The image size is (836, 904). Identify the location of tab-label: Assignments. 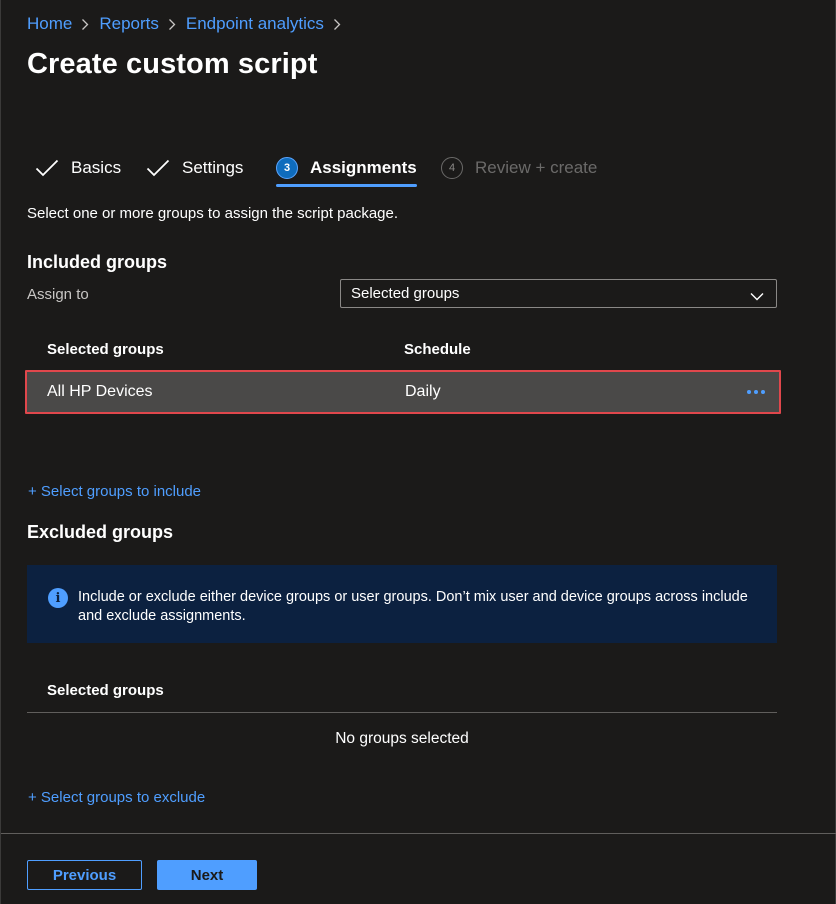
(363, 167).